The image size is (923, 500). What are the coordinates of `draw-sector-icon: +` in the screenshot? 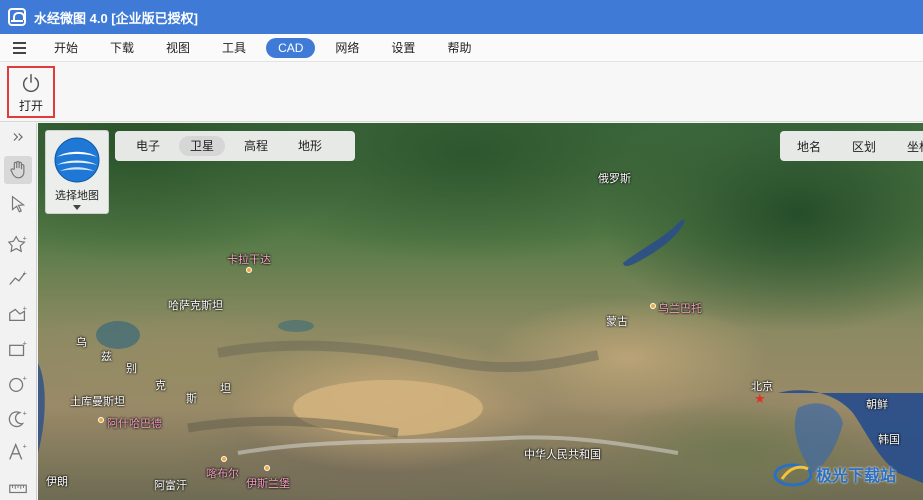 It's located at (18, 419).